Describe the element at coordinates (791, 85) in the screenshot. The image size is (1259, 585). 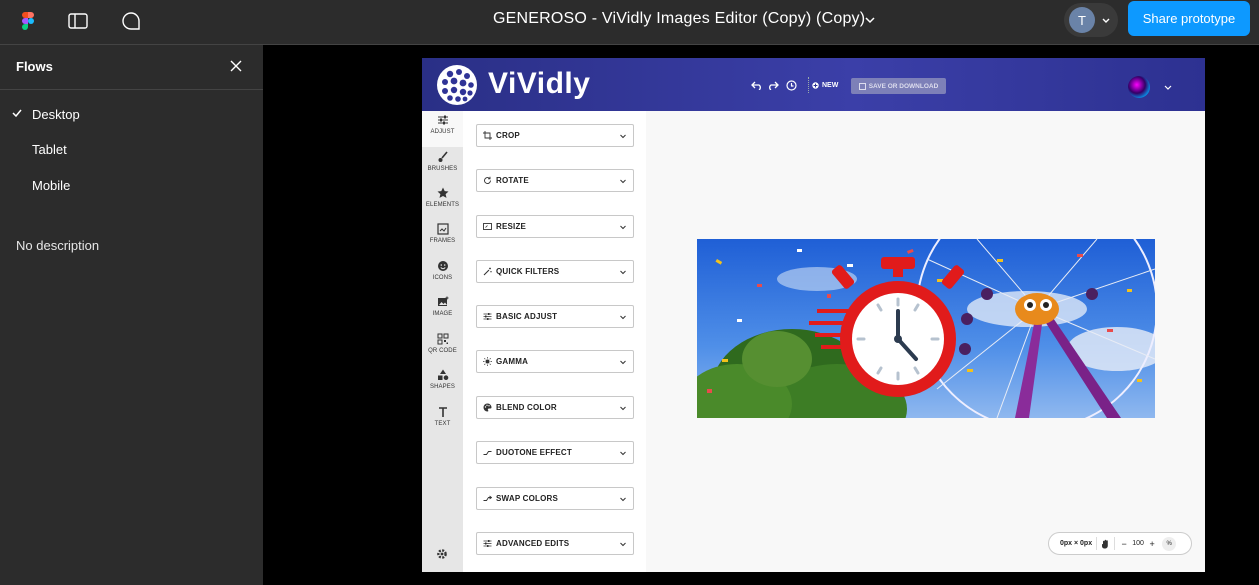
I see `history-icon` at that location.